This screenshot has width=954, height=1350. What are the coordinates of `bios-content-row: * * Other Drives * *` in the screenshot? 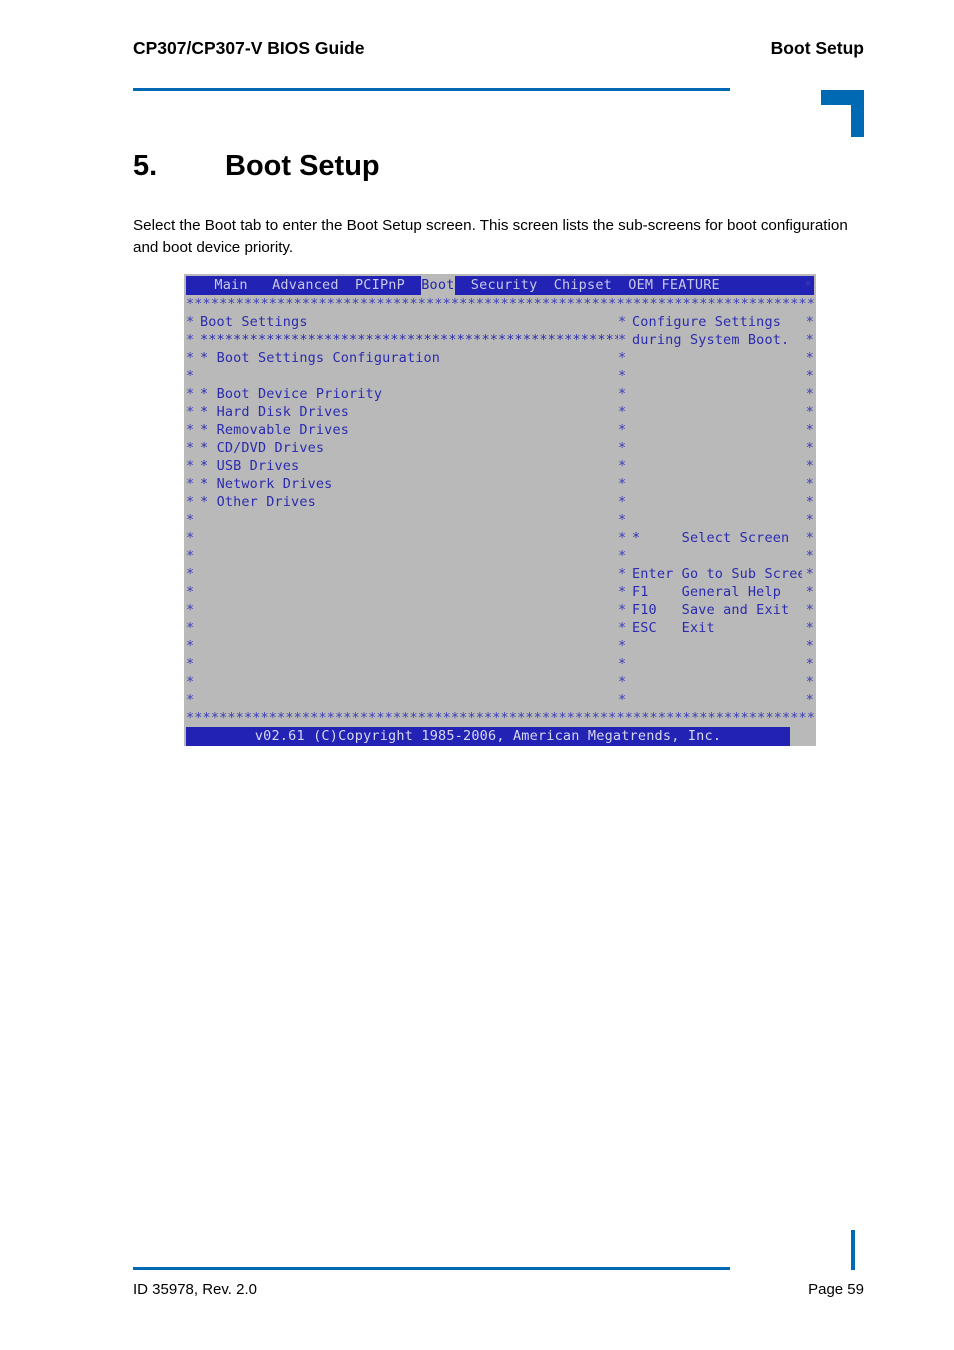 It's located at (500, 502).